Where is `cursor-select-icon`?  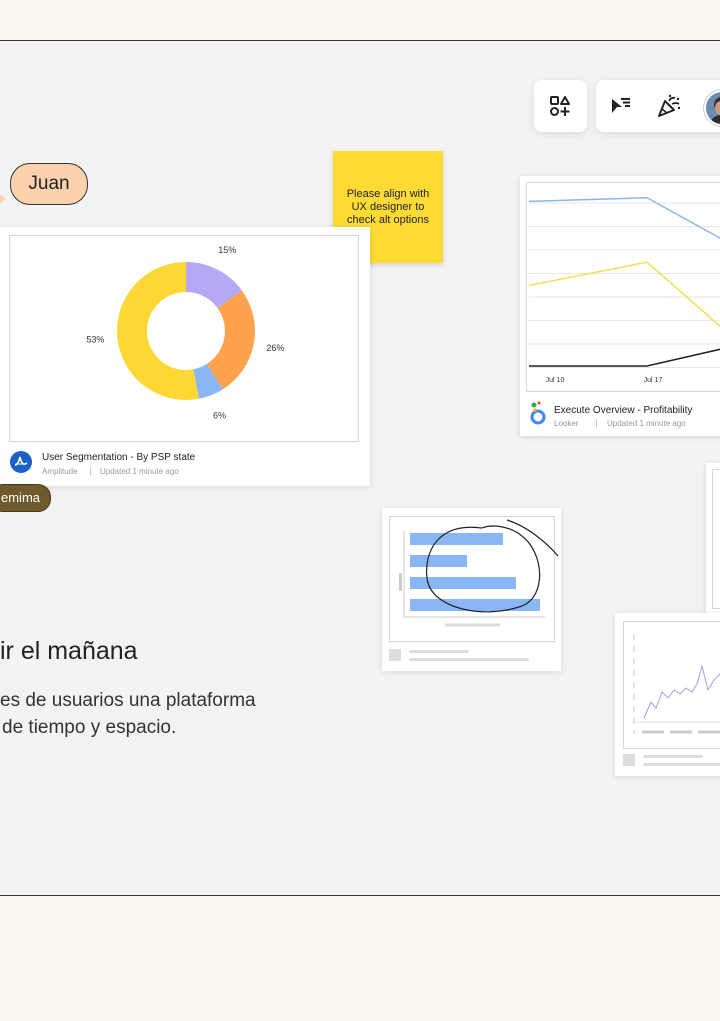
cursor-select-icon is located at coordinates (621, 106).